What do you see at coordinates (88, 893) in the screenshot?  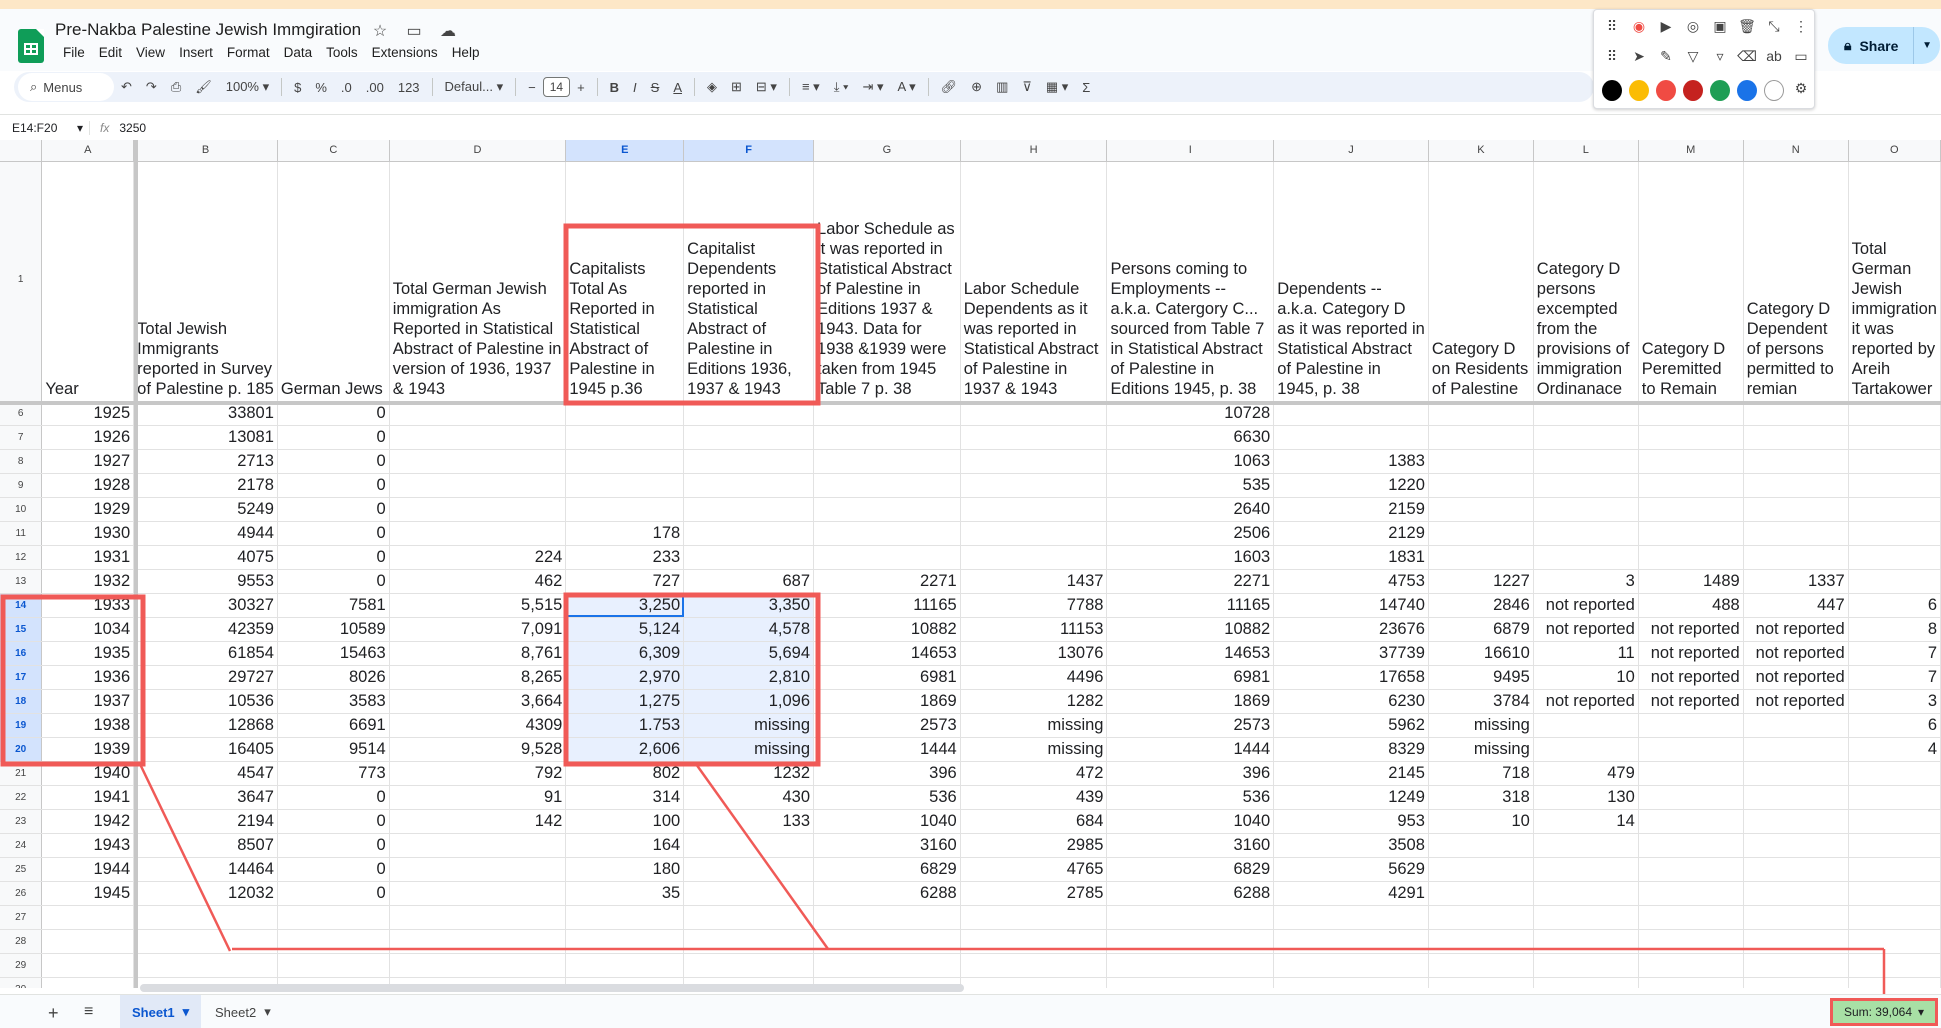 I see `cell-a26: 1945` at bounding box center [88, 893].